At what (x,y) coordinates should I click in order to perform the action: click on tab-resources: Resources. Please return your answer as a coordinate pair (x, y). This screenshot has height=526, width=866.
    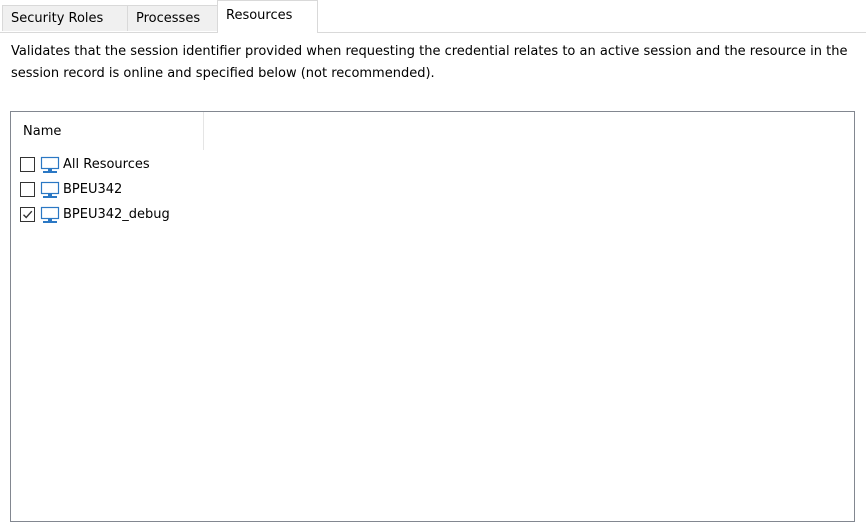
    Looking at the image, I should click on (267, 16).